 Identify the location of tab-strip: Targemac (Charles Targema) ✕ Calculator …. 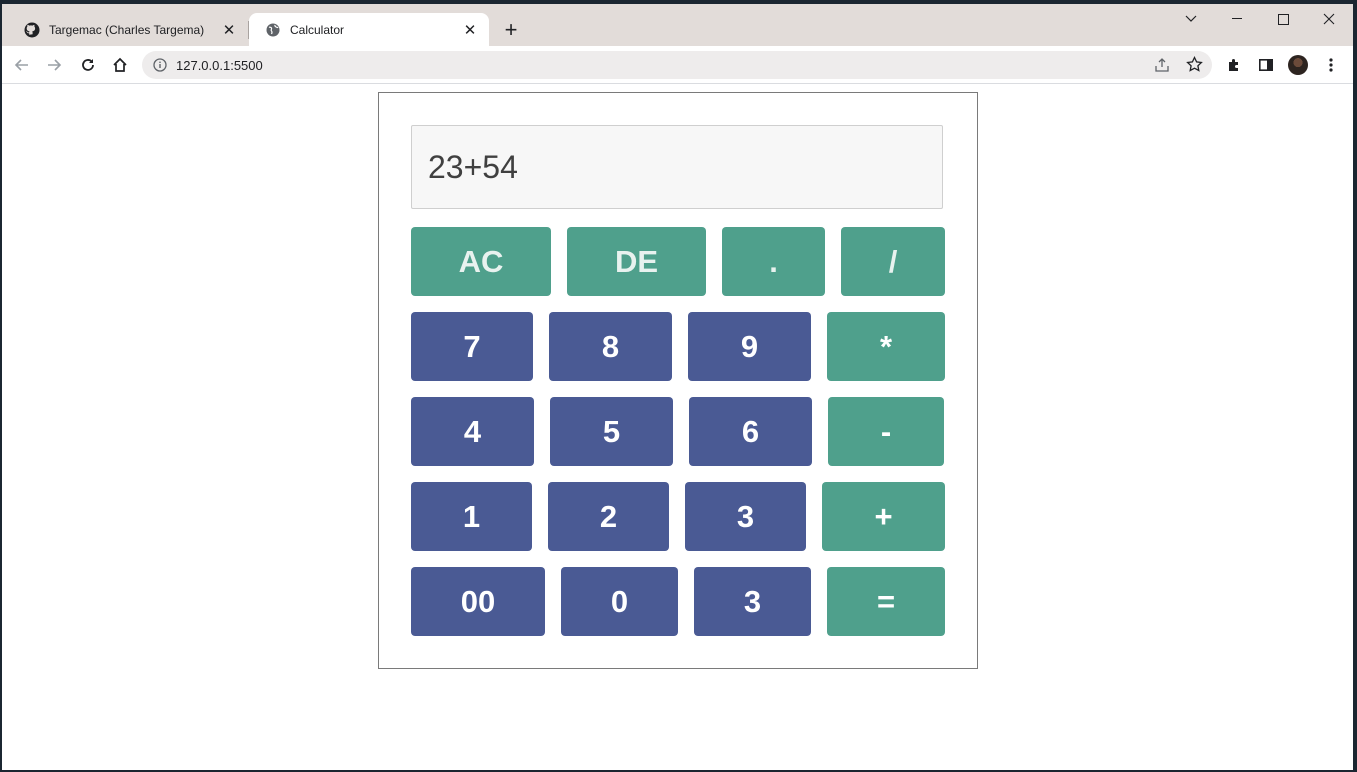
(677, 25).